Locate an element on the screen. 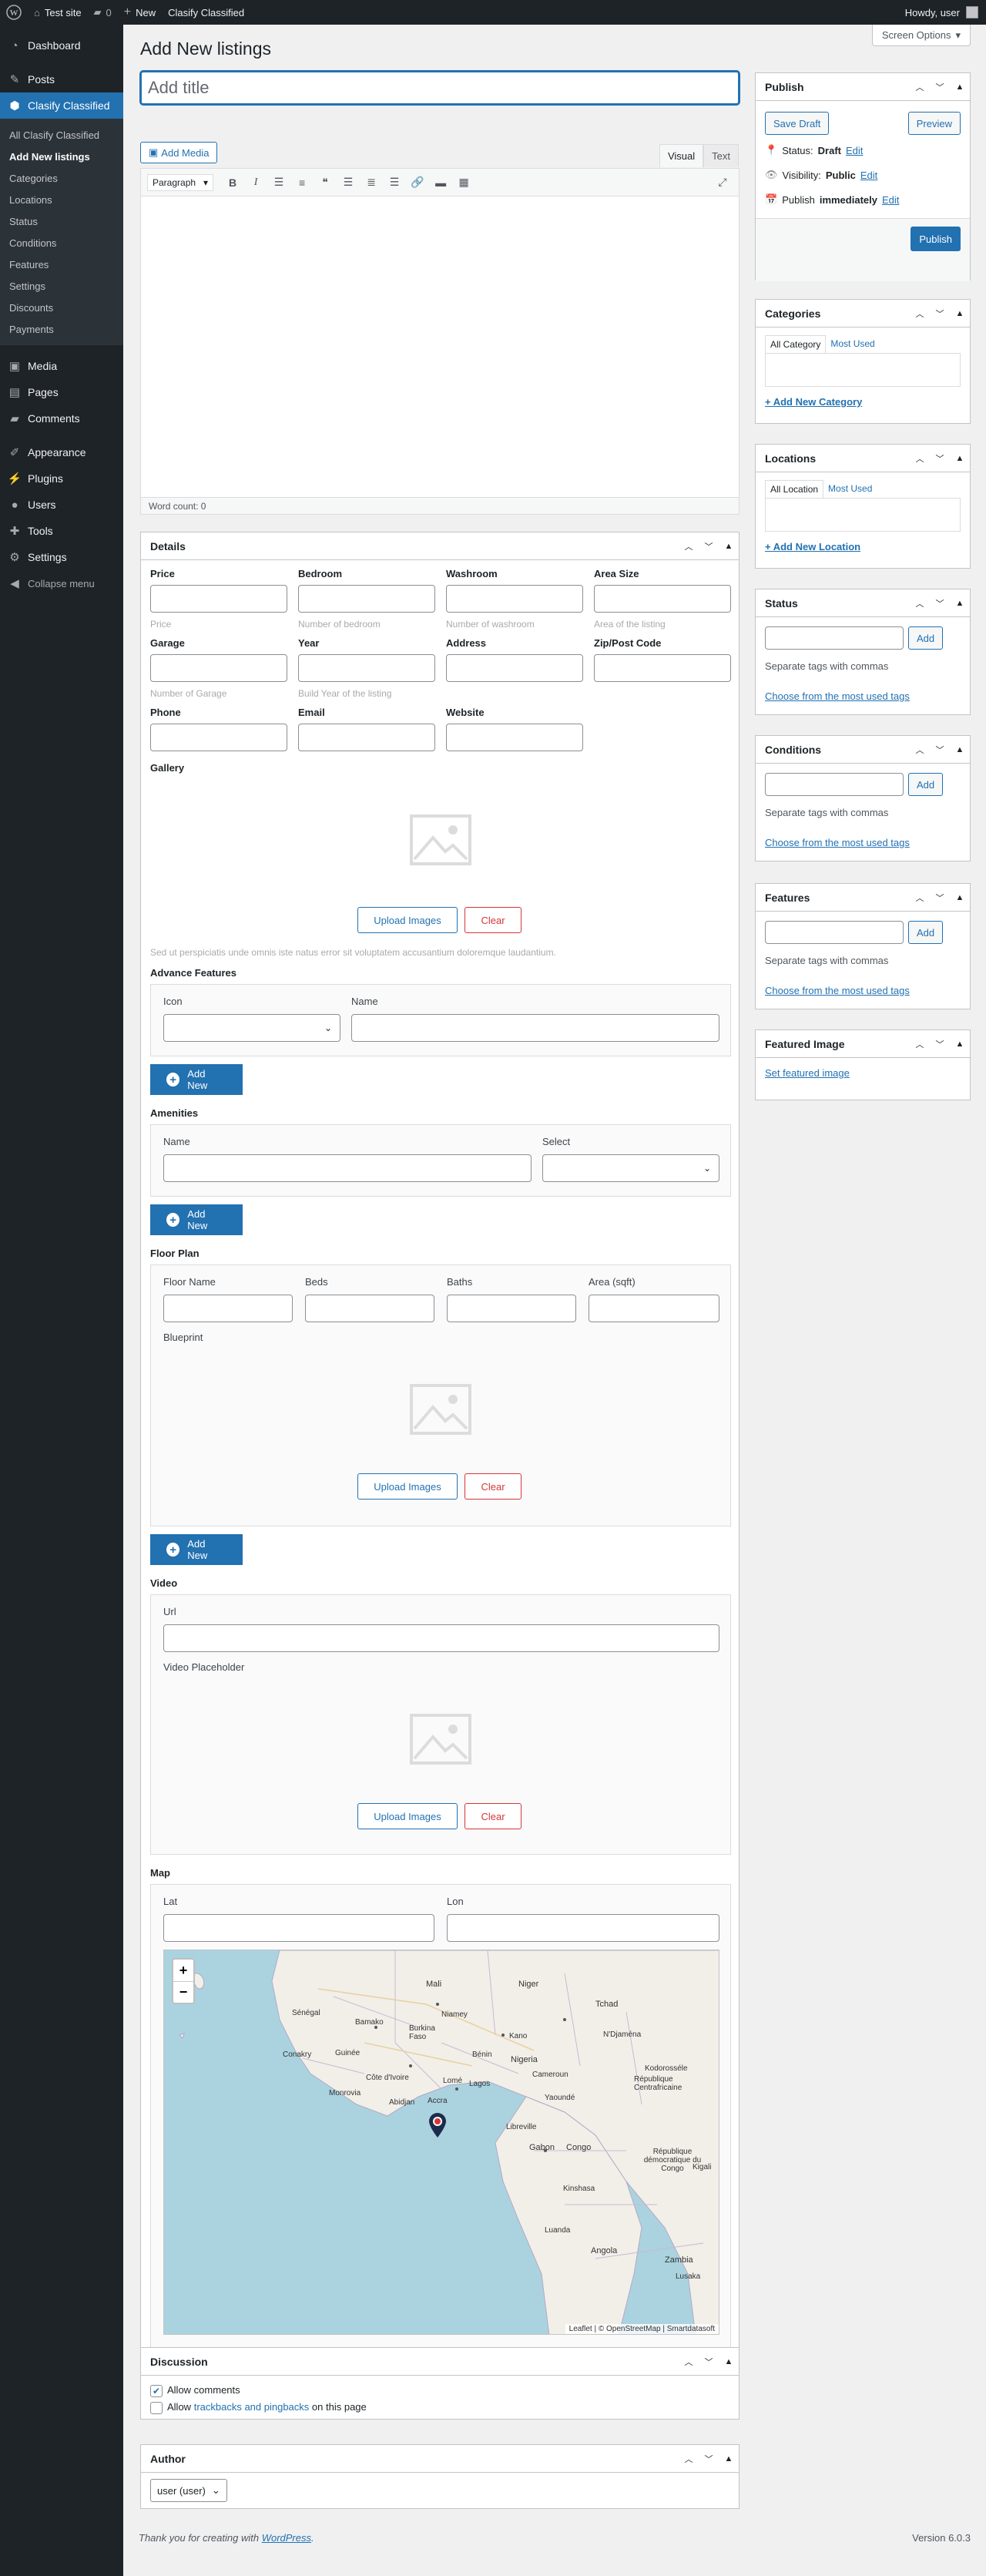  add-floor-plan-button: + Add New is located at coordinates (196, 1549).